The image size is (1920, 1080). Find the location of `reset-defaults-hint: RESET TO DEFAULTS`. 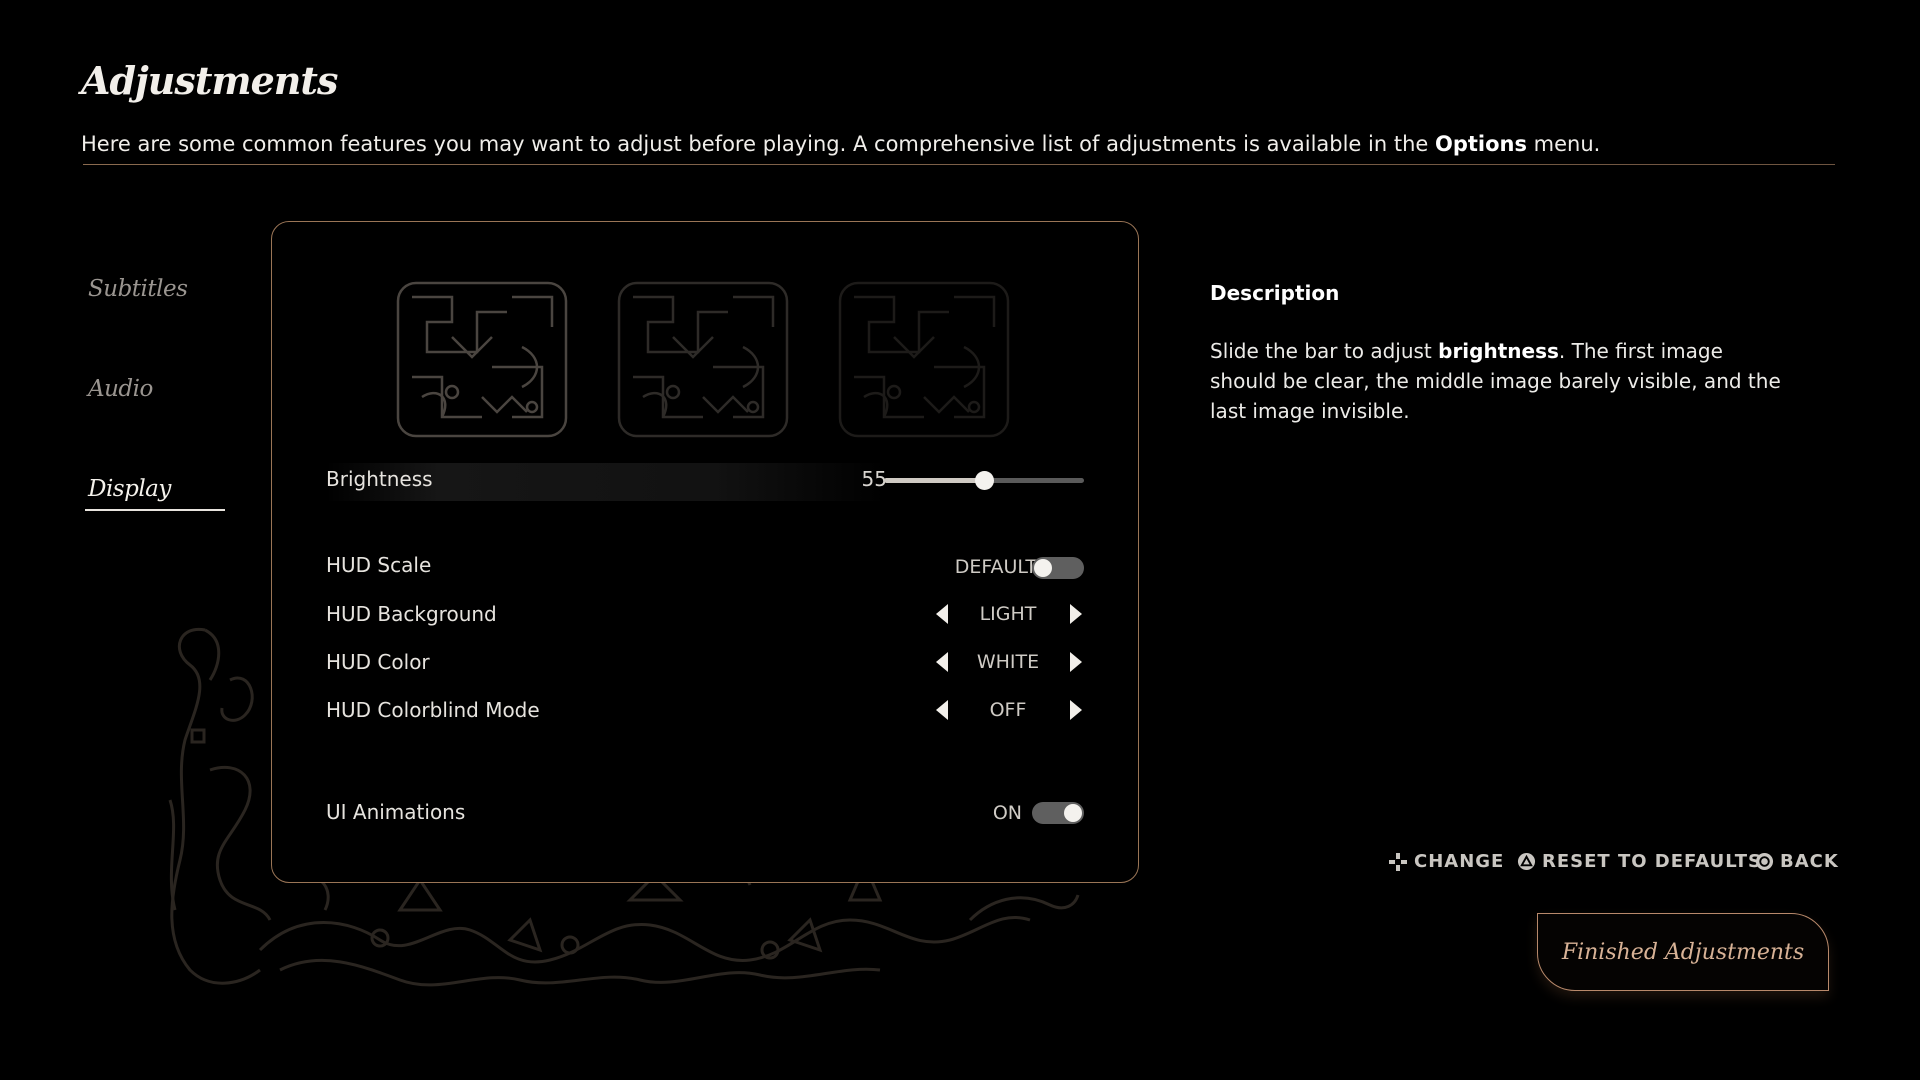

reset-defaults-hint: RESET TO DEFAULTS is located at coordinates (1639, 861).